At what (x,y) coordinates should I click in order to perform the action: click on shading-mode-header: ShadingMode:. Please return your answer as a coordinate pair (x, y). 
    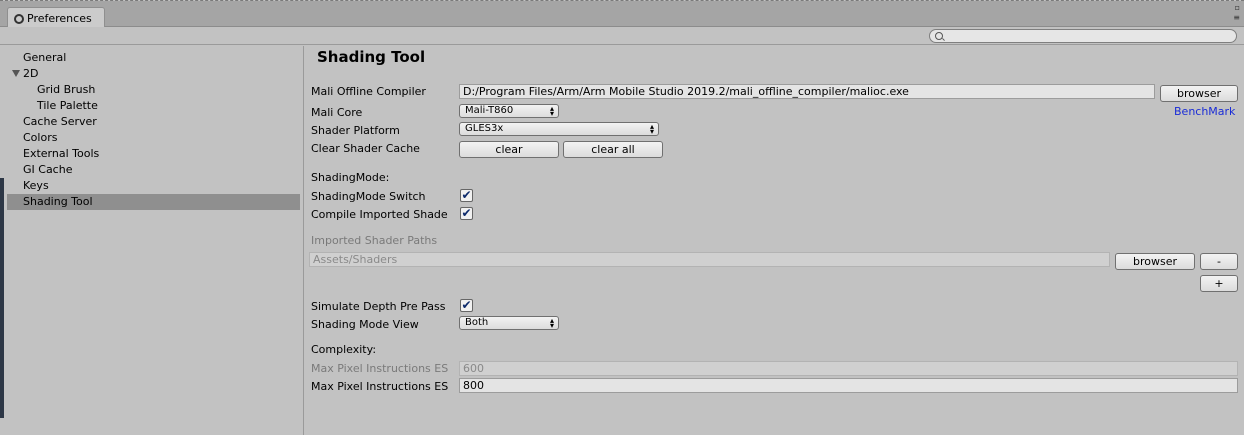
    Looking at the image, I should click on (350, 177).